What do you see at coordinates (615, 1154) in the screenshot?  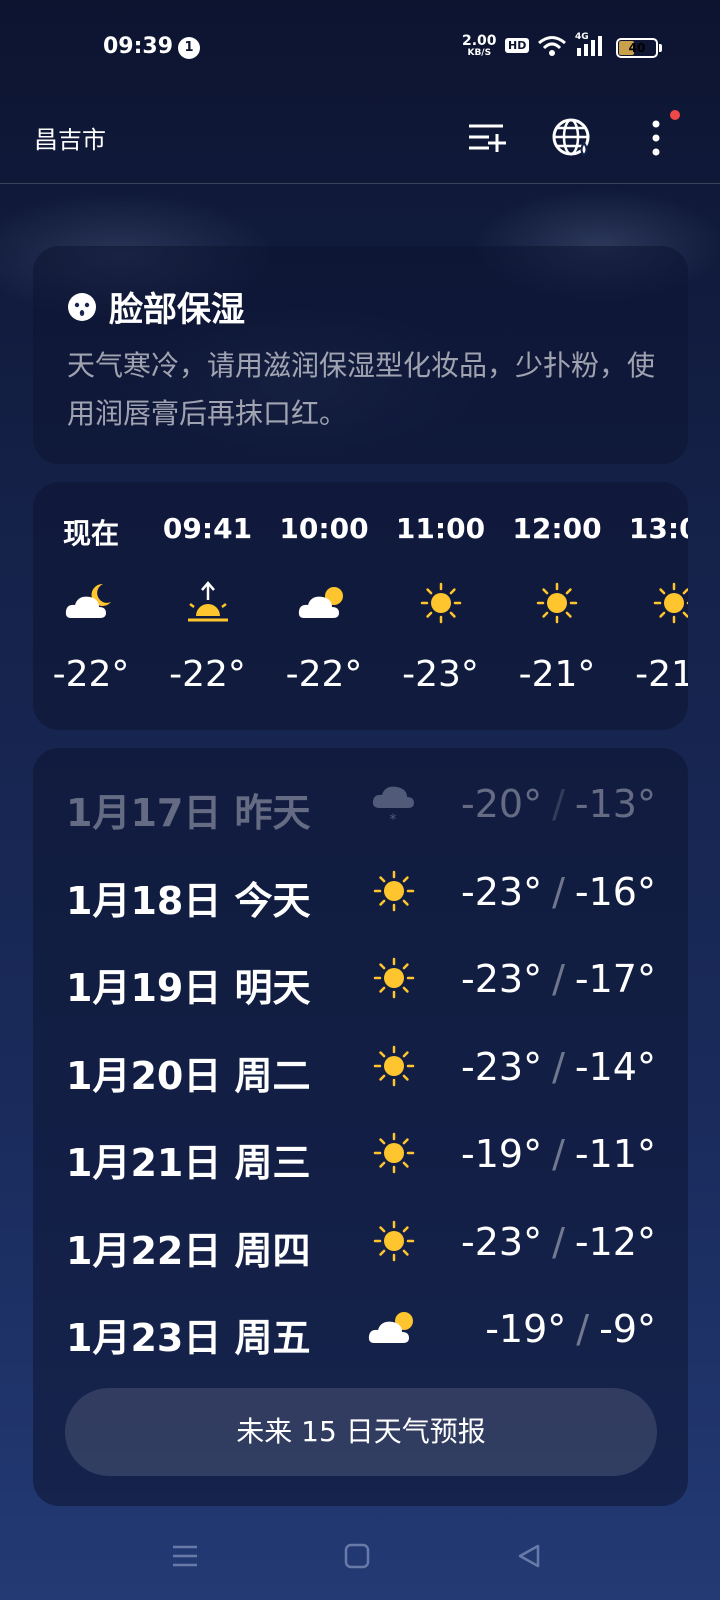 I see `day-high: -11°` at bounding box center [615, 1154].